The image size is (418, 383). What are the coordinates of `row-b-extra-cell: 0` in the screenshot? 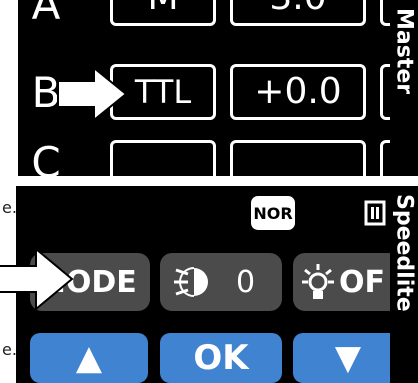 It's located at (385, 92).